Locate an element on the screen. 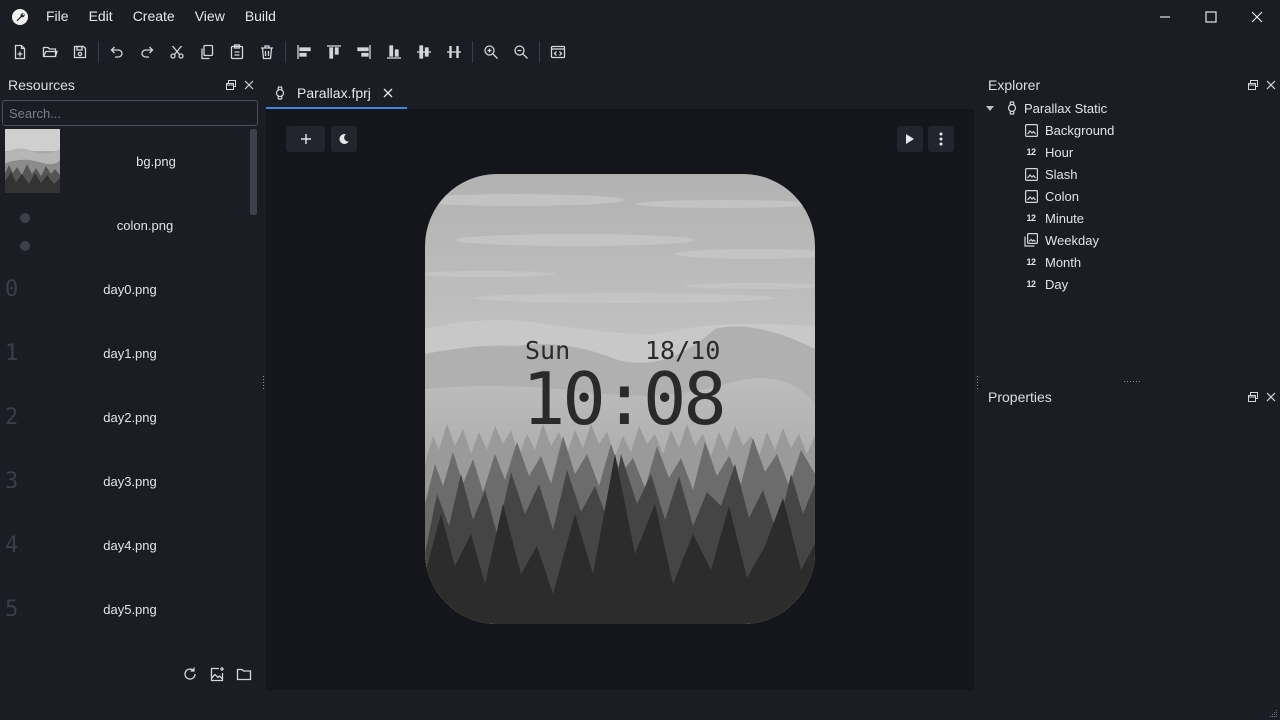  toolbar-separator is located at coordinates (539, 52).